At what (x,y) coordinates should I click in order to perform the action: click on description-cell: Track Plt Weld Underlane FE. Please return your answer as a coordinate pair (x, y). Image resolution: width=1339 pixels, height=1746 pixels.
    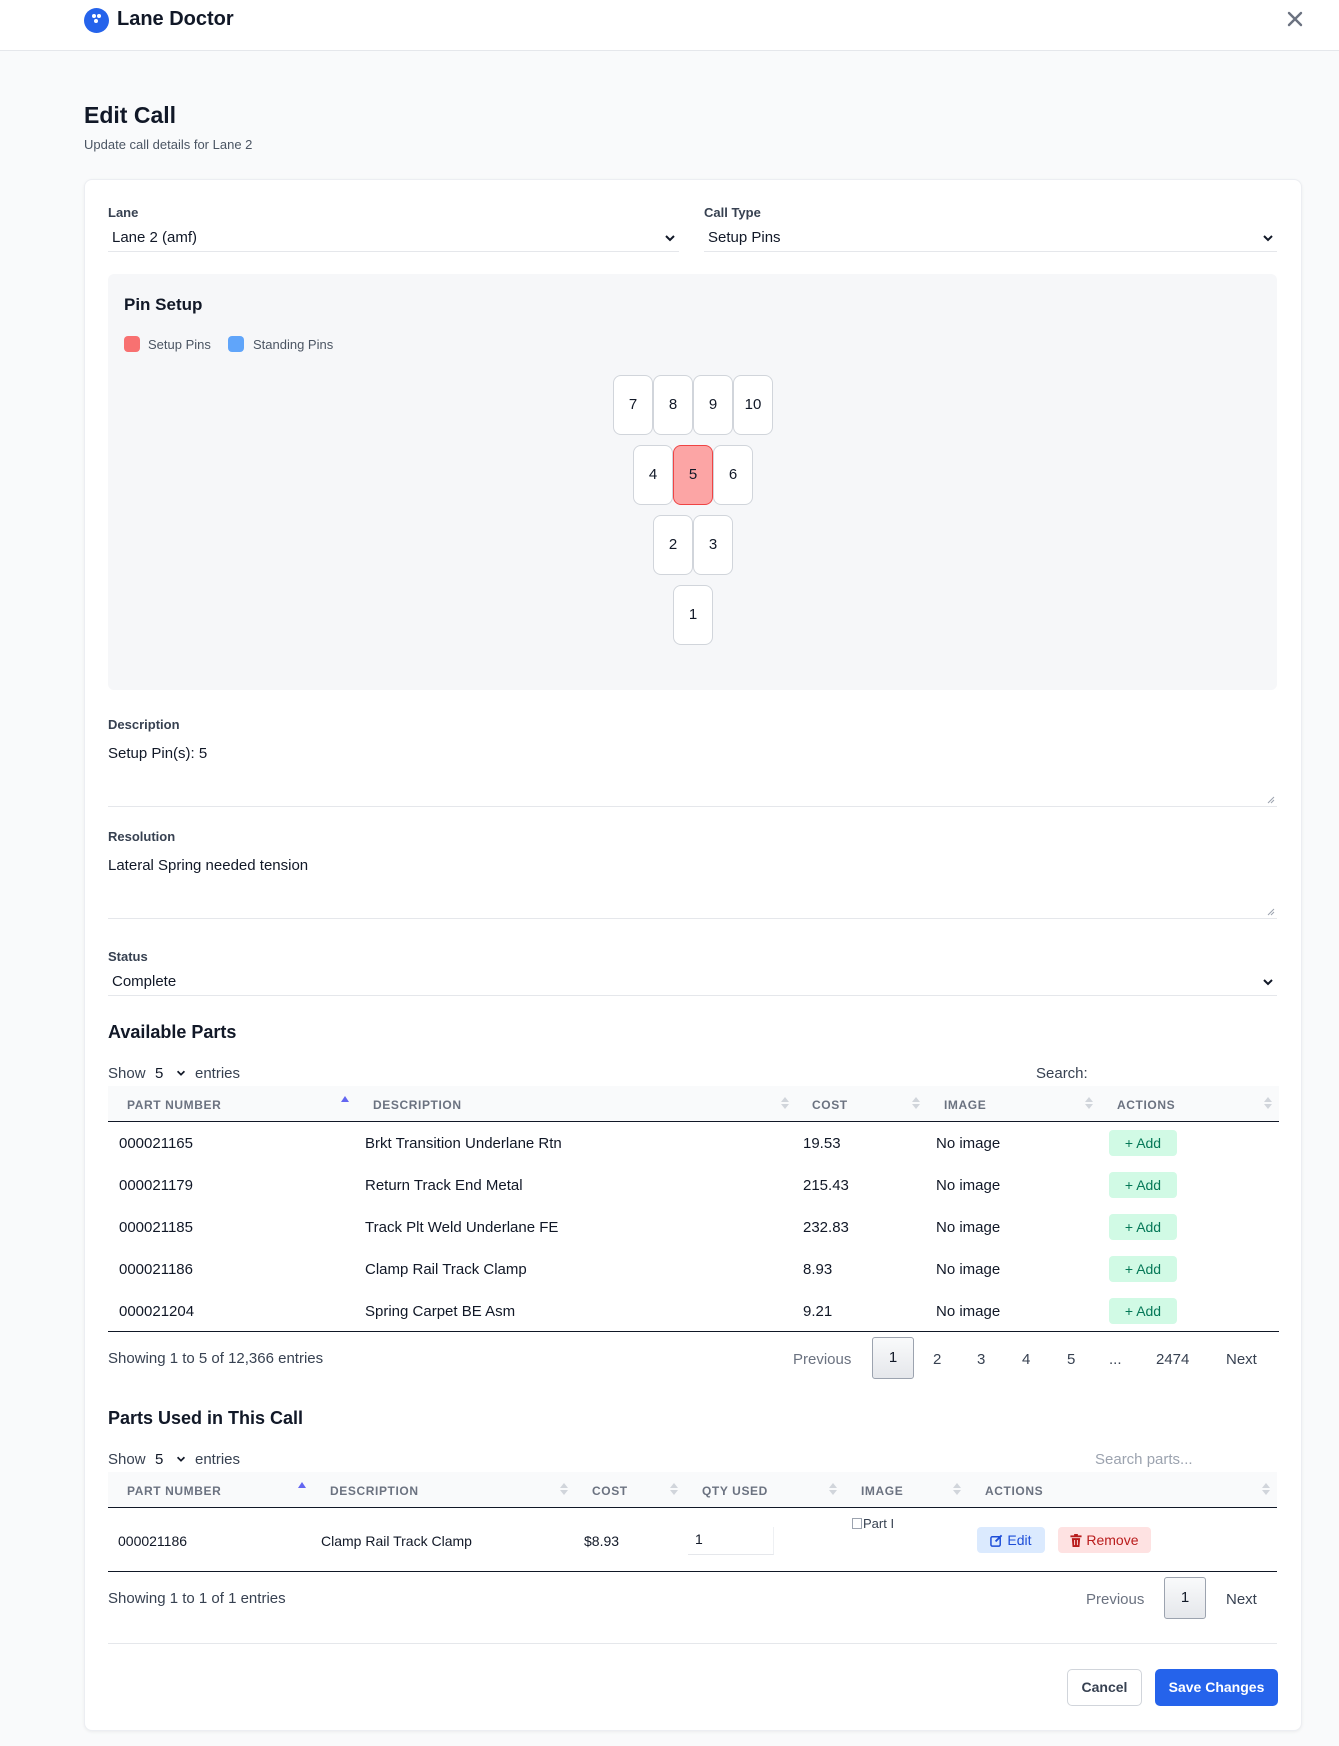
    Looking at the image, I should click on (462, 1227).